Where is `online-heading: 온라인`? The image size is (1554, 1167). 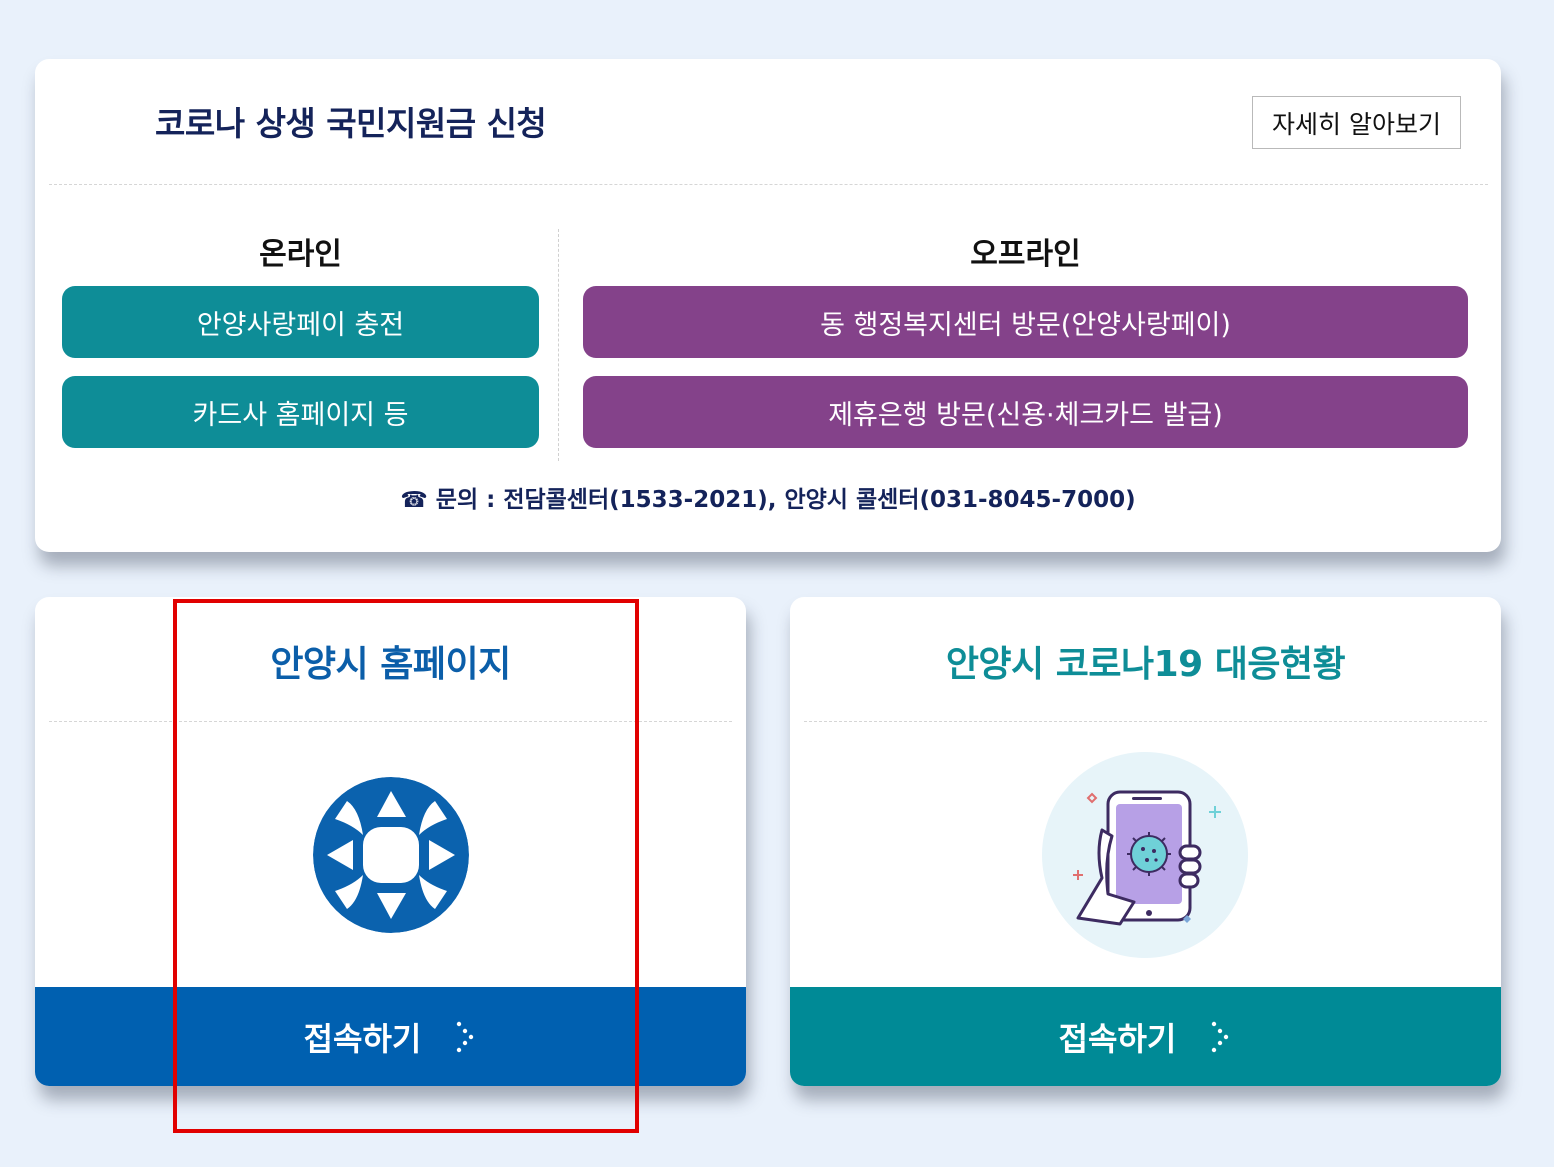
online-heading: 온라인 is located at coordinates (300, 254).